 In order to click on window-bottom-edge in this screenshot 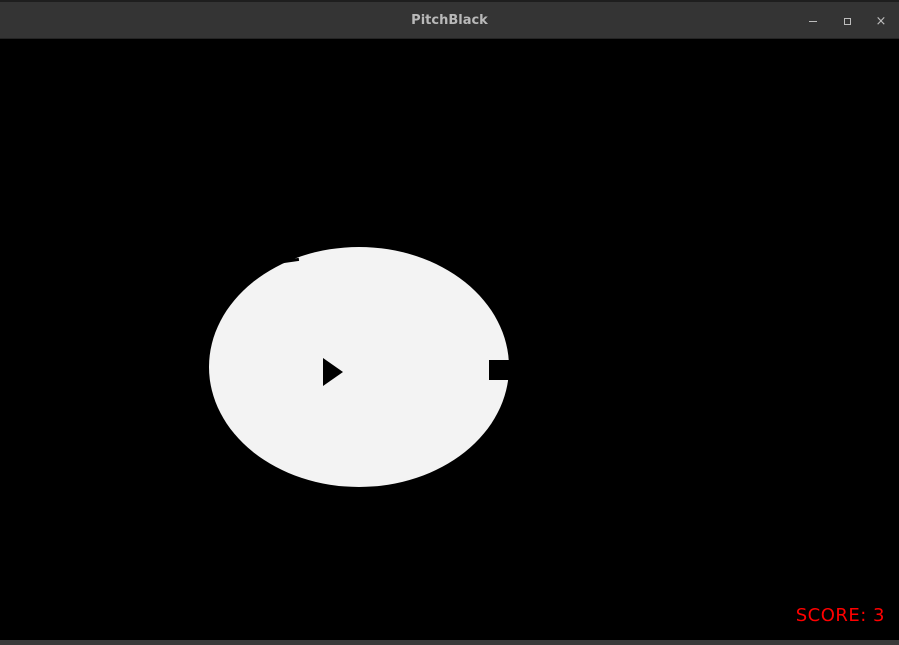, I will do `click(449, 642)`.